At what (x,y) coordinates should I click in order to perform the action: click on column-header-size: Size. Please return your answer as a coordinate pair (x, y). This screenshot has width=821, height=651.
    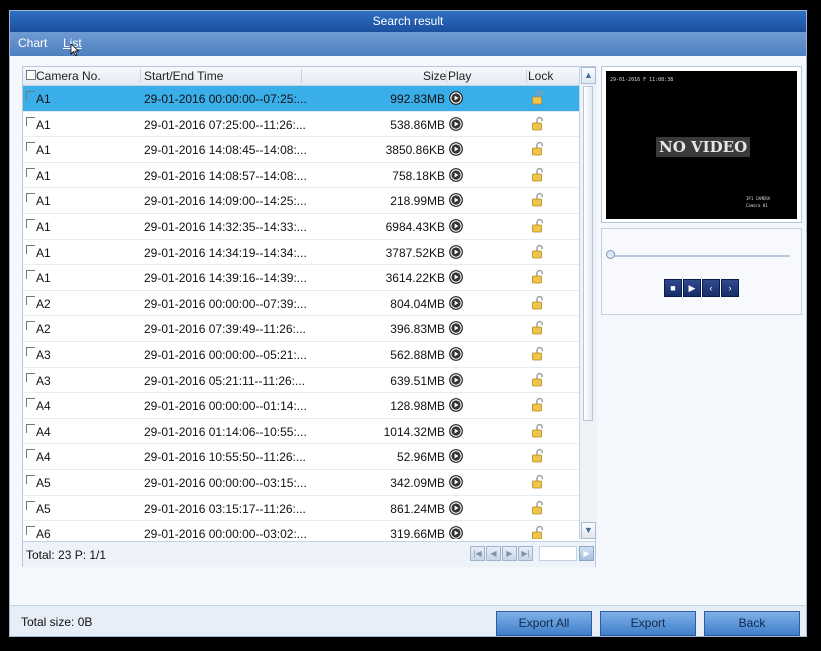
    Looking at the image, I should click on (434, 76).